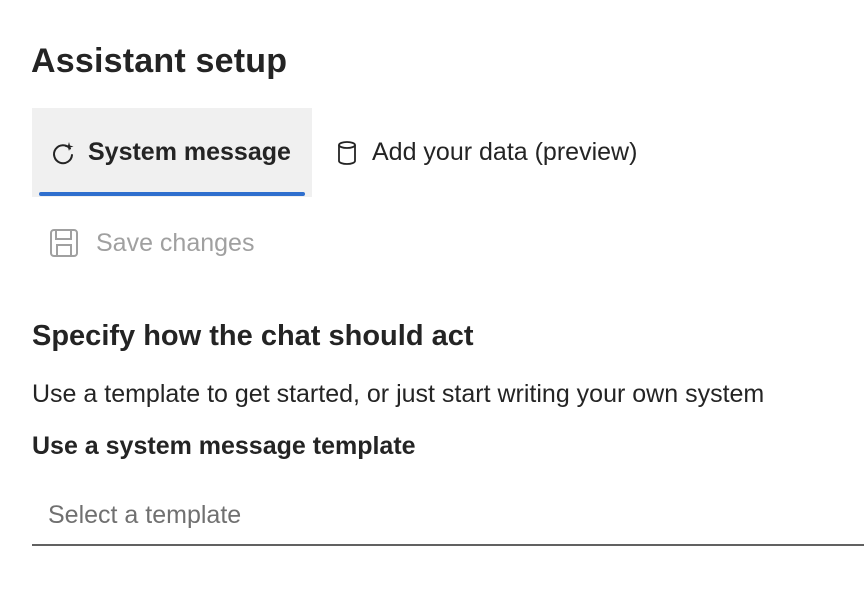  I want to click on tab-label: System message, so click(189, 152).